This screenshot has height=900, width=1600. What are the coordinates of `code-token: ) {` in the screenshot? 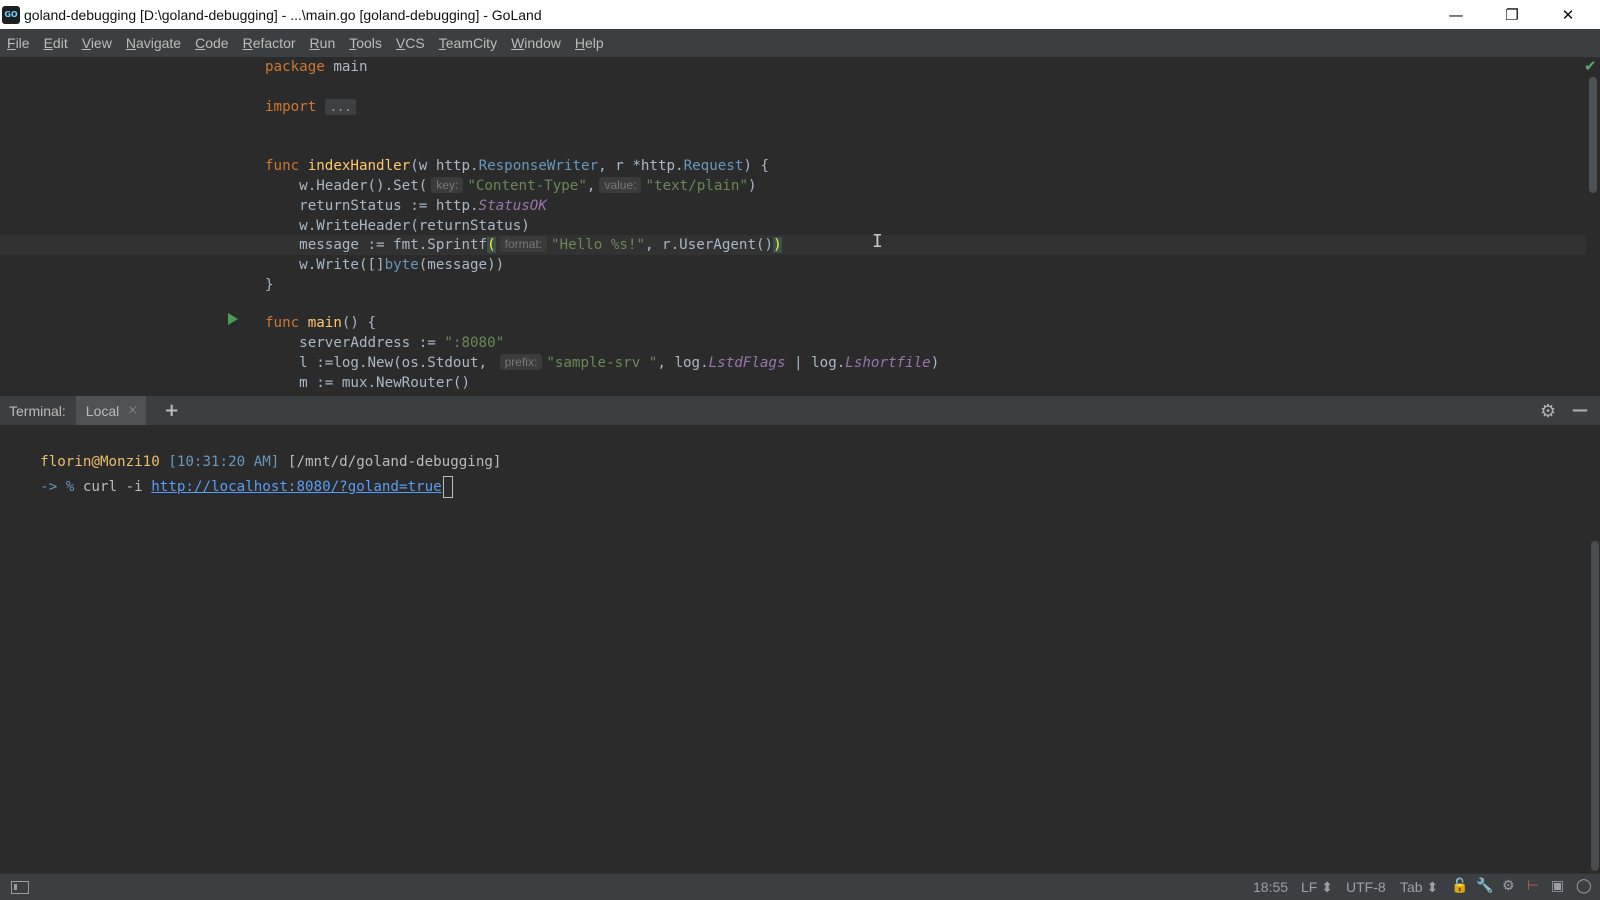 It's located at (756, 166).